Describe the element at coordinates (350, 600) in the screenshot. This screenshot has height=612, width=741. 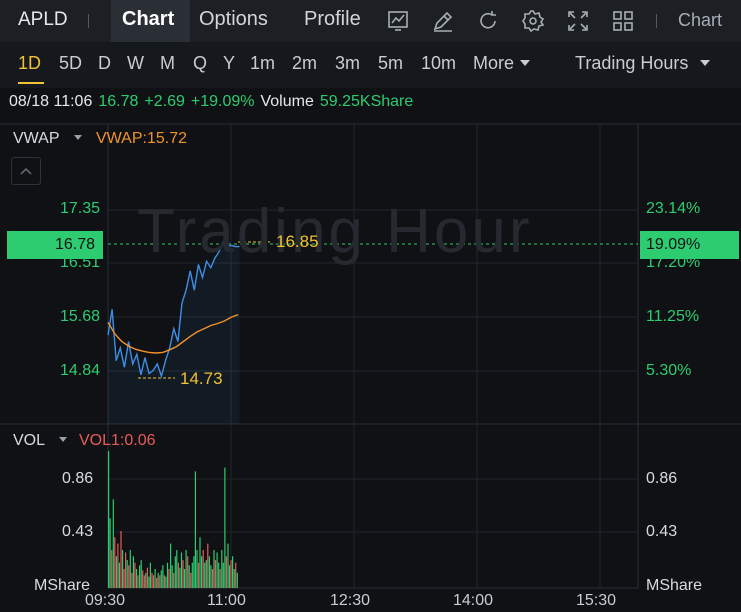
I see `x-tick: 12:30` at that location.